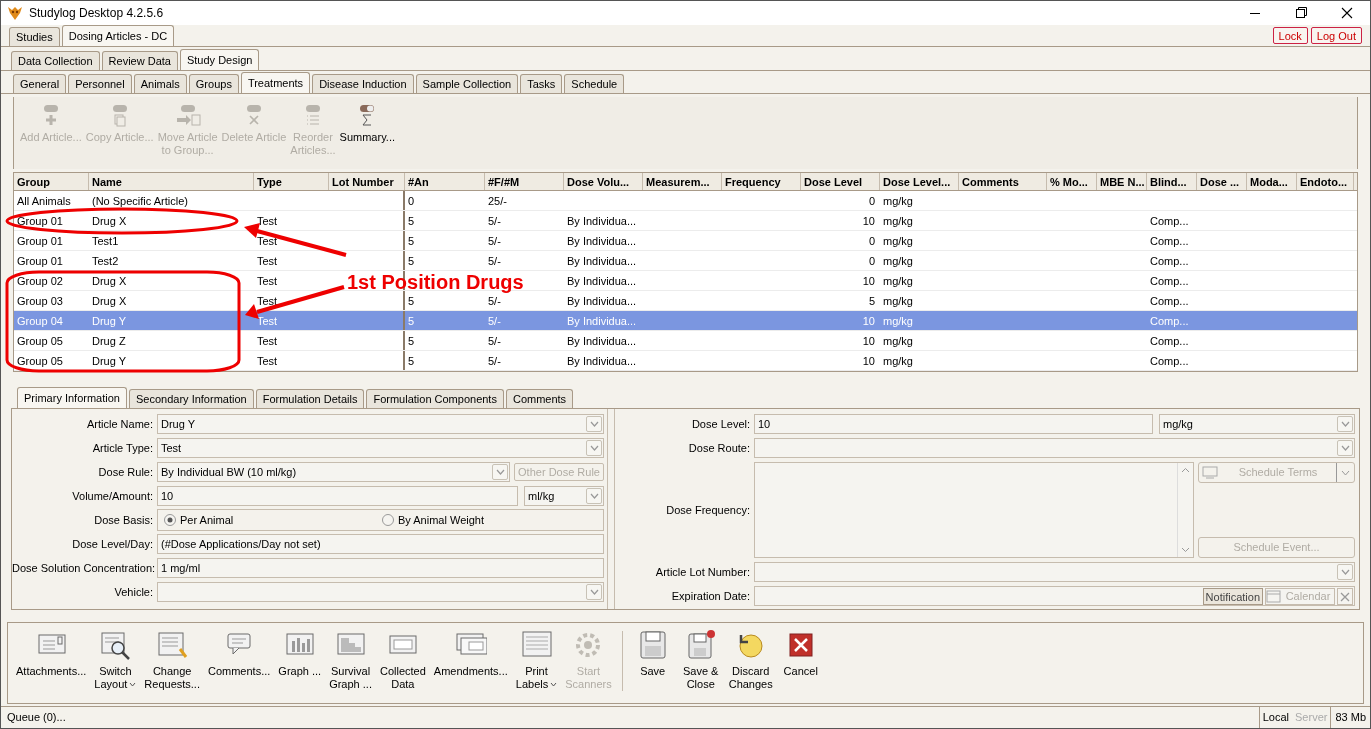  I want to click on action-button: Print Labels, so click(536, 660).